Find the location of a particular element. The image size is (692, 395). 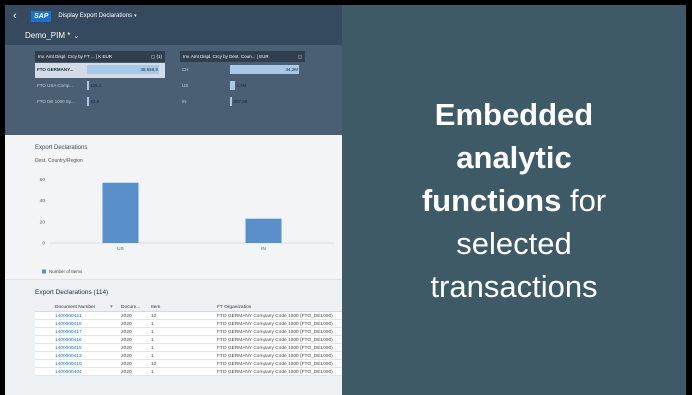

x-tick-label: US is located at coordinates (120, 249).